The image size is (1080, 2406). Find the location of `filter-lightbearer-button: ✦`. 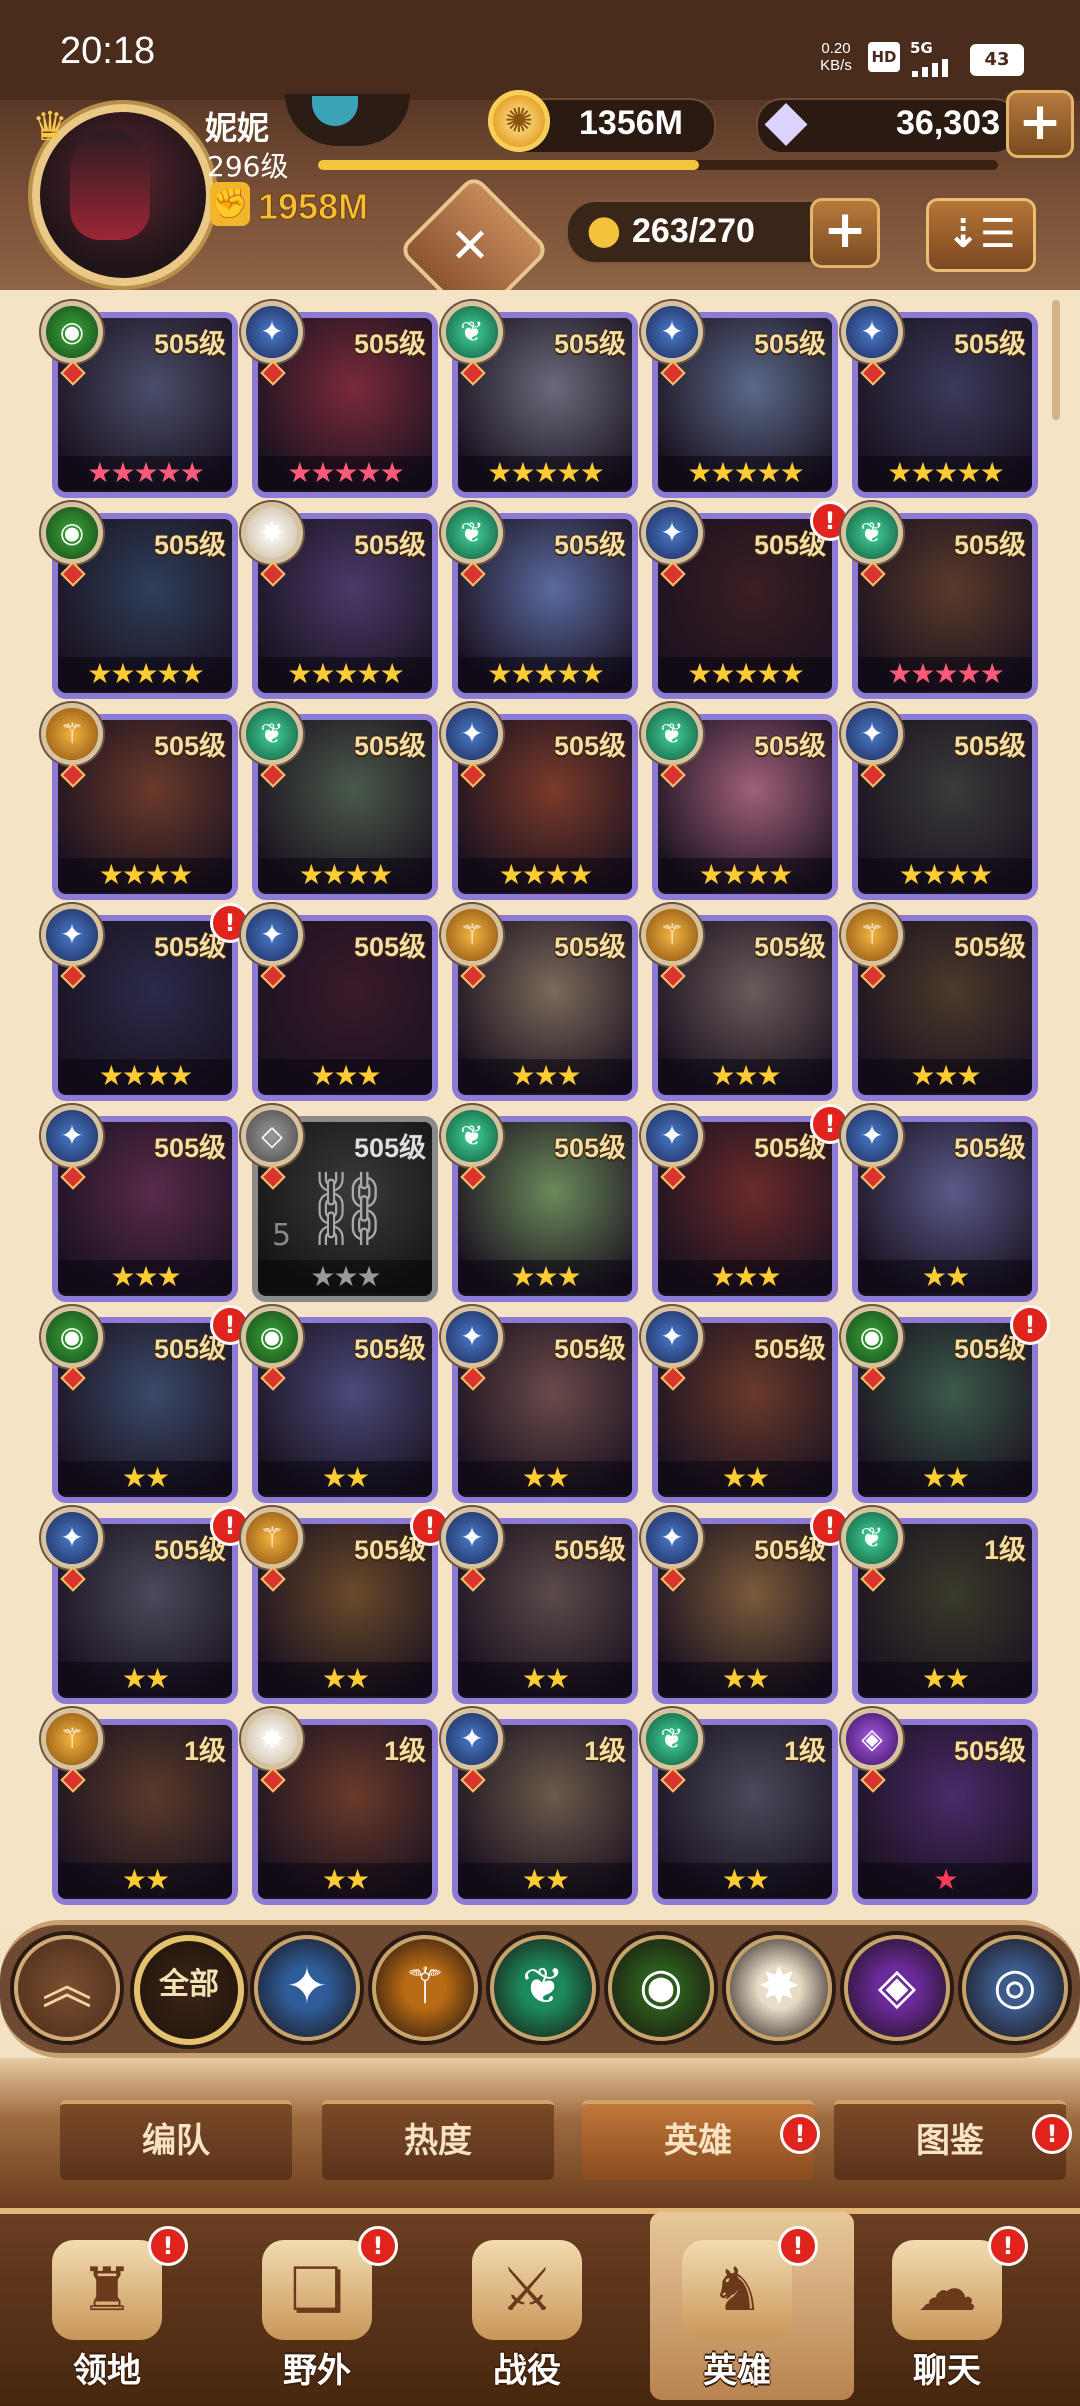

filter-lightbearer-button: ✦ is located at coordinates (307, 1988).